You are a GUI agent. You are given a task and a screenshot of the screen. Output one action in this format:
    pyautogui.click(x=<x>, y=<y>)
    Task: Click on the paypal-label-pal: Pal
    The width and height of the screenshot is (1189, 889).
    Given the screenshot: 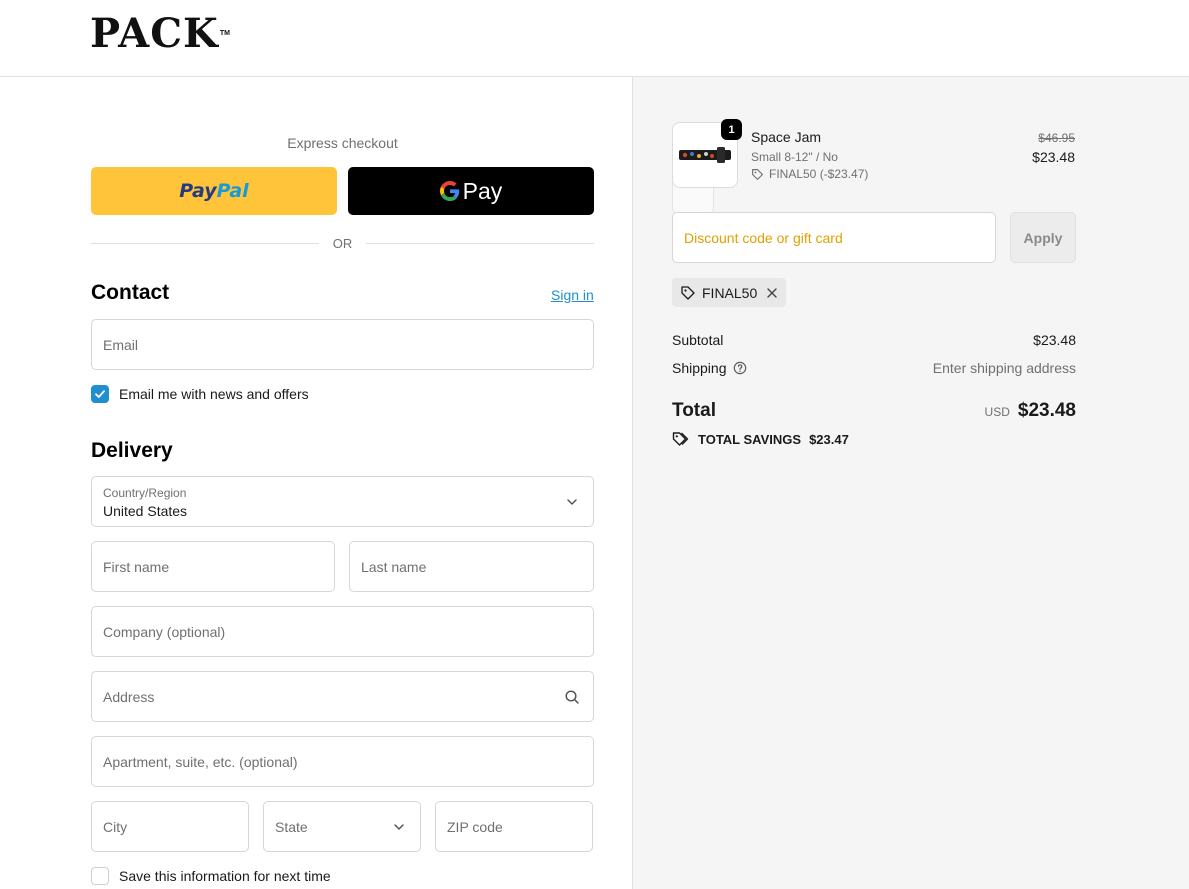 What is the action you would take?
    pyautogui.click(x=232, y=191)
    